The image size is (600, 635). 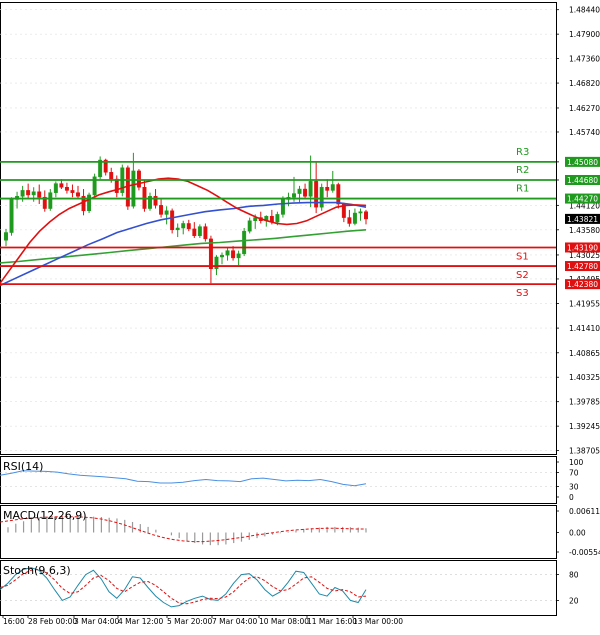 What do you see at coordinates (522, 189) in the screenshot?
I see `level-label-r1: R1` at bounding box center [522, 189].